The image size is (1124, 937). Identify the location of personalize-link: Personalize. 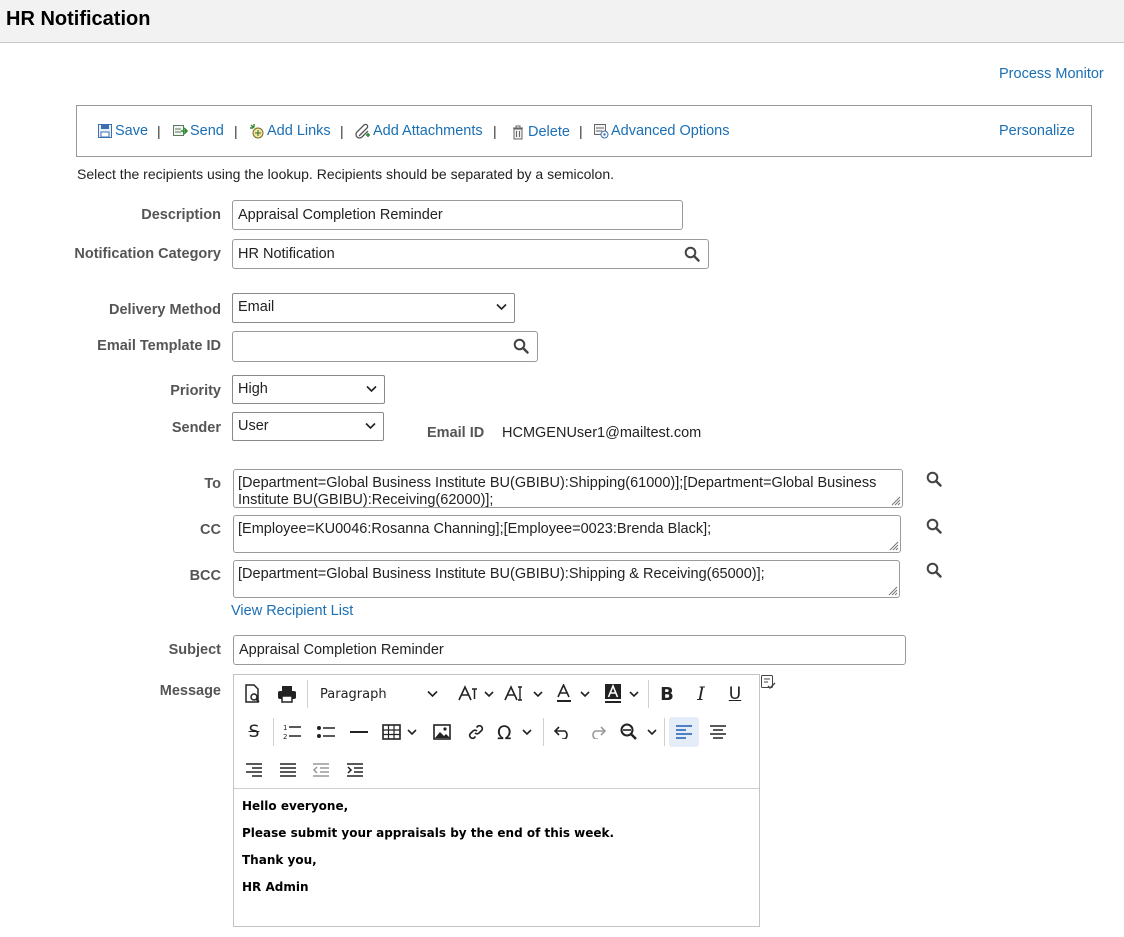
(1037, 131).